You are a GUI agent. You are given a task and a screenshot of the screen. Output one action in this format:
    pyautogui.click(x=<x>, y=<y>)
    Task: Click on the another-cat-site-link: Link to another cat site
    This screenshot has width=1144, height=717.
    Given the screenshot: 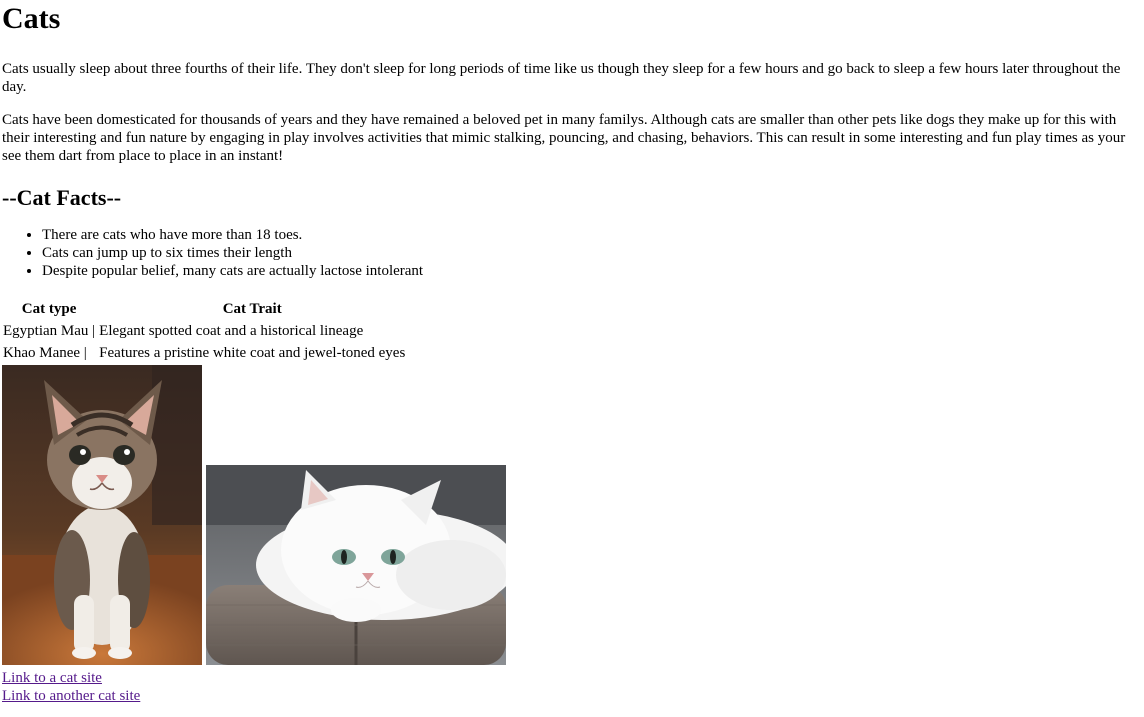 What is the action you would take?
    pyautogui.click(x=572, y=696)
    